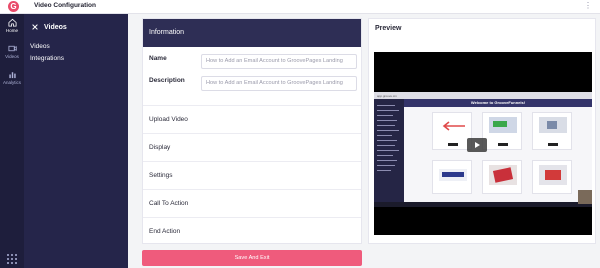 This screenshot has height=268, width=600. What do you see at coordinates (588, 6) in the screenshot?
I see `more-menu-icon: ⋮` at bounding box center [588, 6].